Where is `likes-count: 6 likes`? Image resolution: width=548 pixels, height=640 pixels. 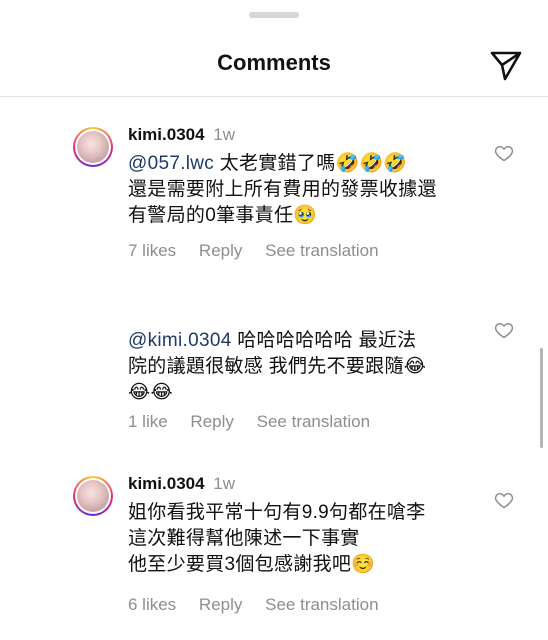 likes-count: 6 likes is located at coordinates (152, 604).